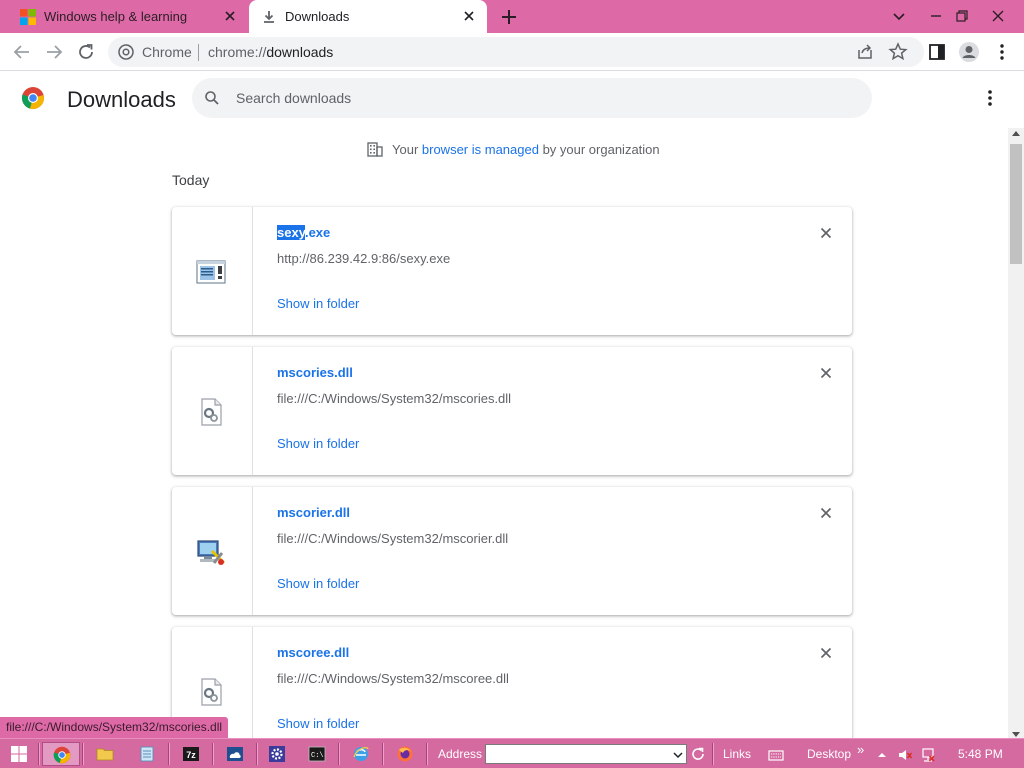  I want to click on managed-prefix: Your, so click(407, 149).